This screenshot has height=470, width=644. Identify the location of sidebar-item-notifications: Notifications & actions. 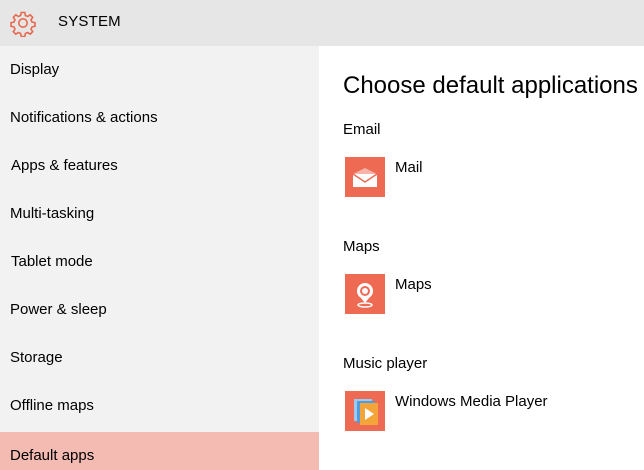
(159, 119).